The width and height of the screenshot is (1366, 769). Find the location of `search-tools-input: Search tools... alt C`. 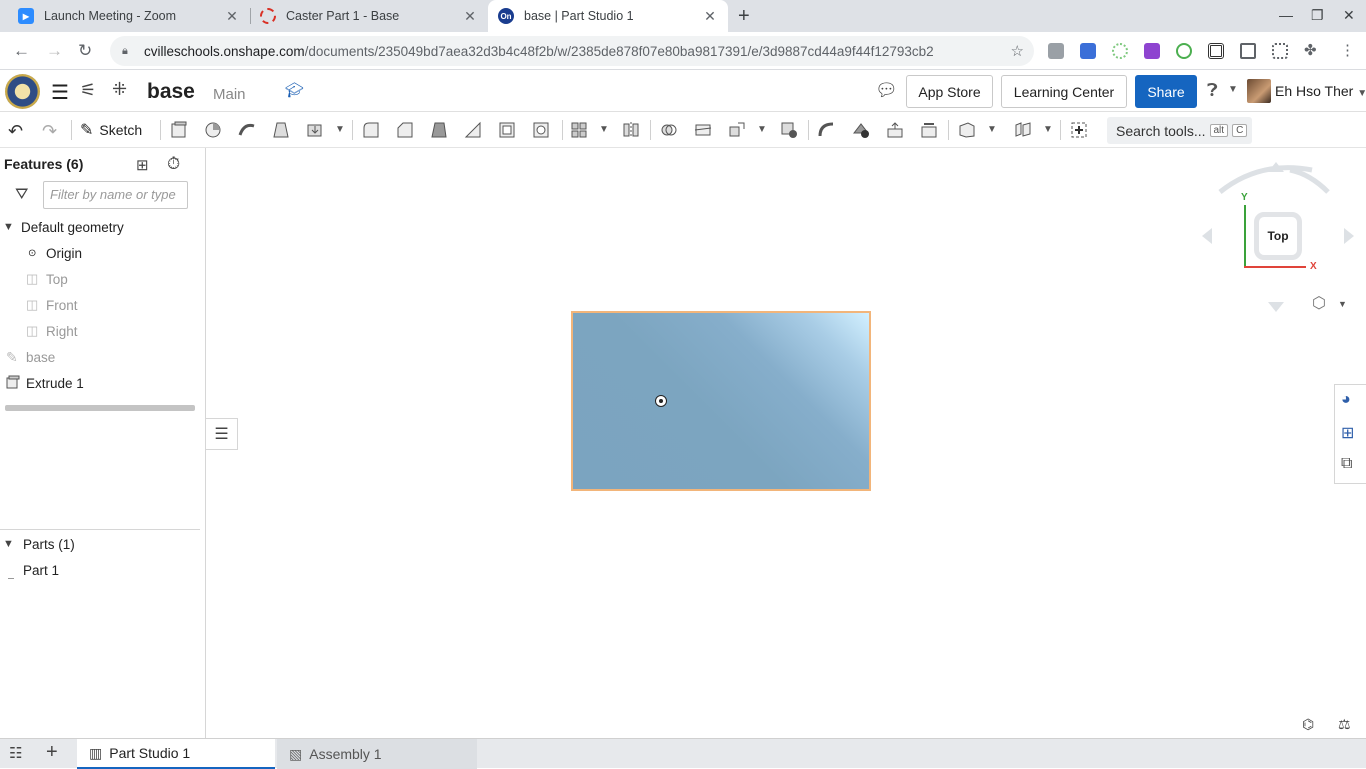

search-tools-input: Search tools... alt C is located at coordinates (1179, 130).